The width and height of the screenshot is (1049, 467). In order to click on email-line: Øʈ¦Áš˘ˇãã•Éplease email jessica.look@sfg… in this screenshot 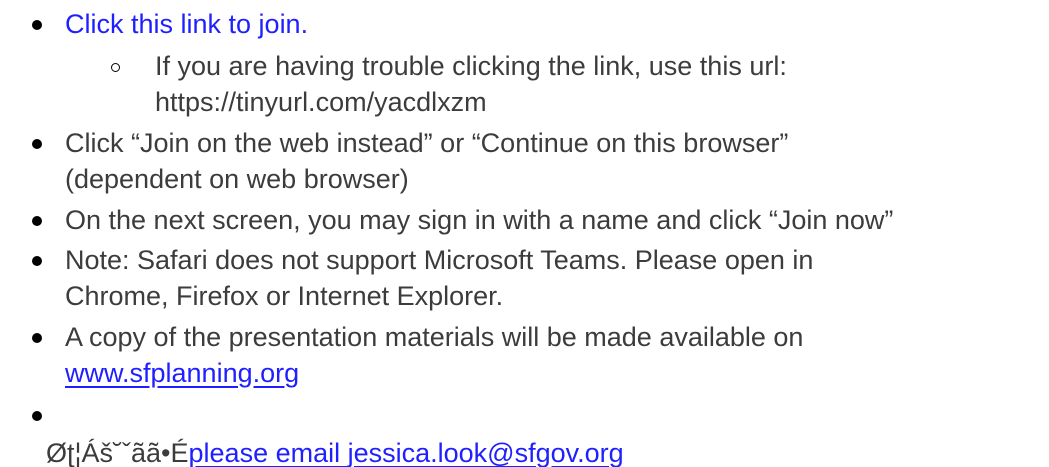, I will do `click(335, 452)`.